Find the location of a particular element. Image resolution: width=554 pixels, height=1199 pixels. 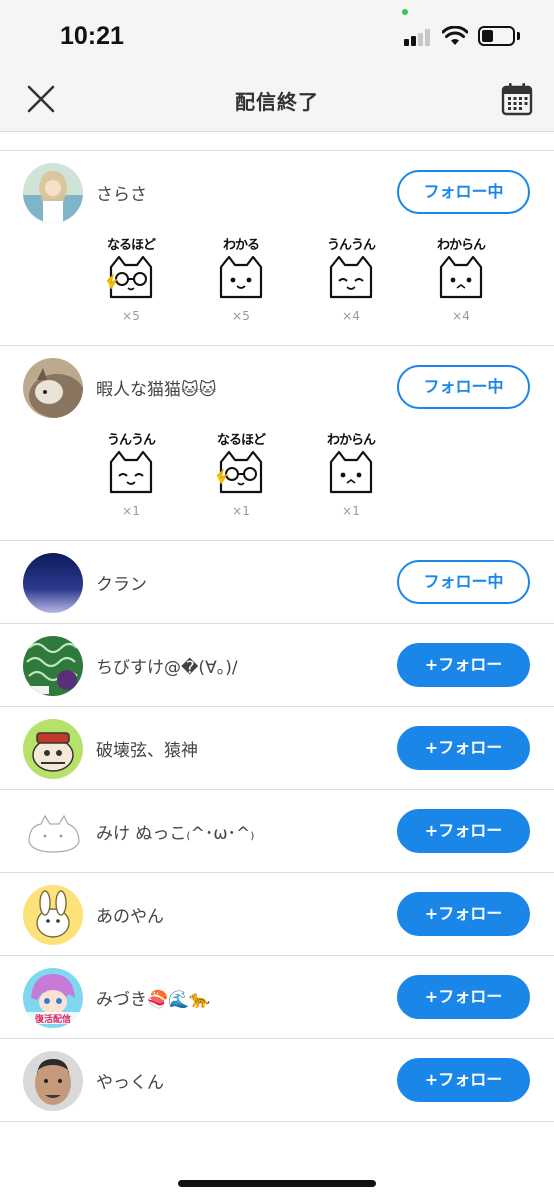

battery-icon is located at coordinates (496, 36).